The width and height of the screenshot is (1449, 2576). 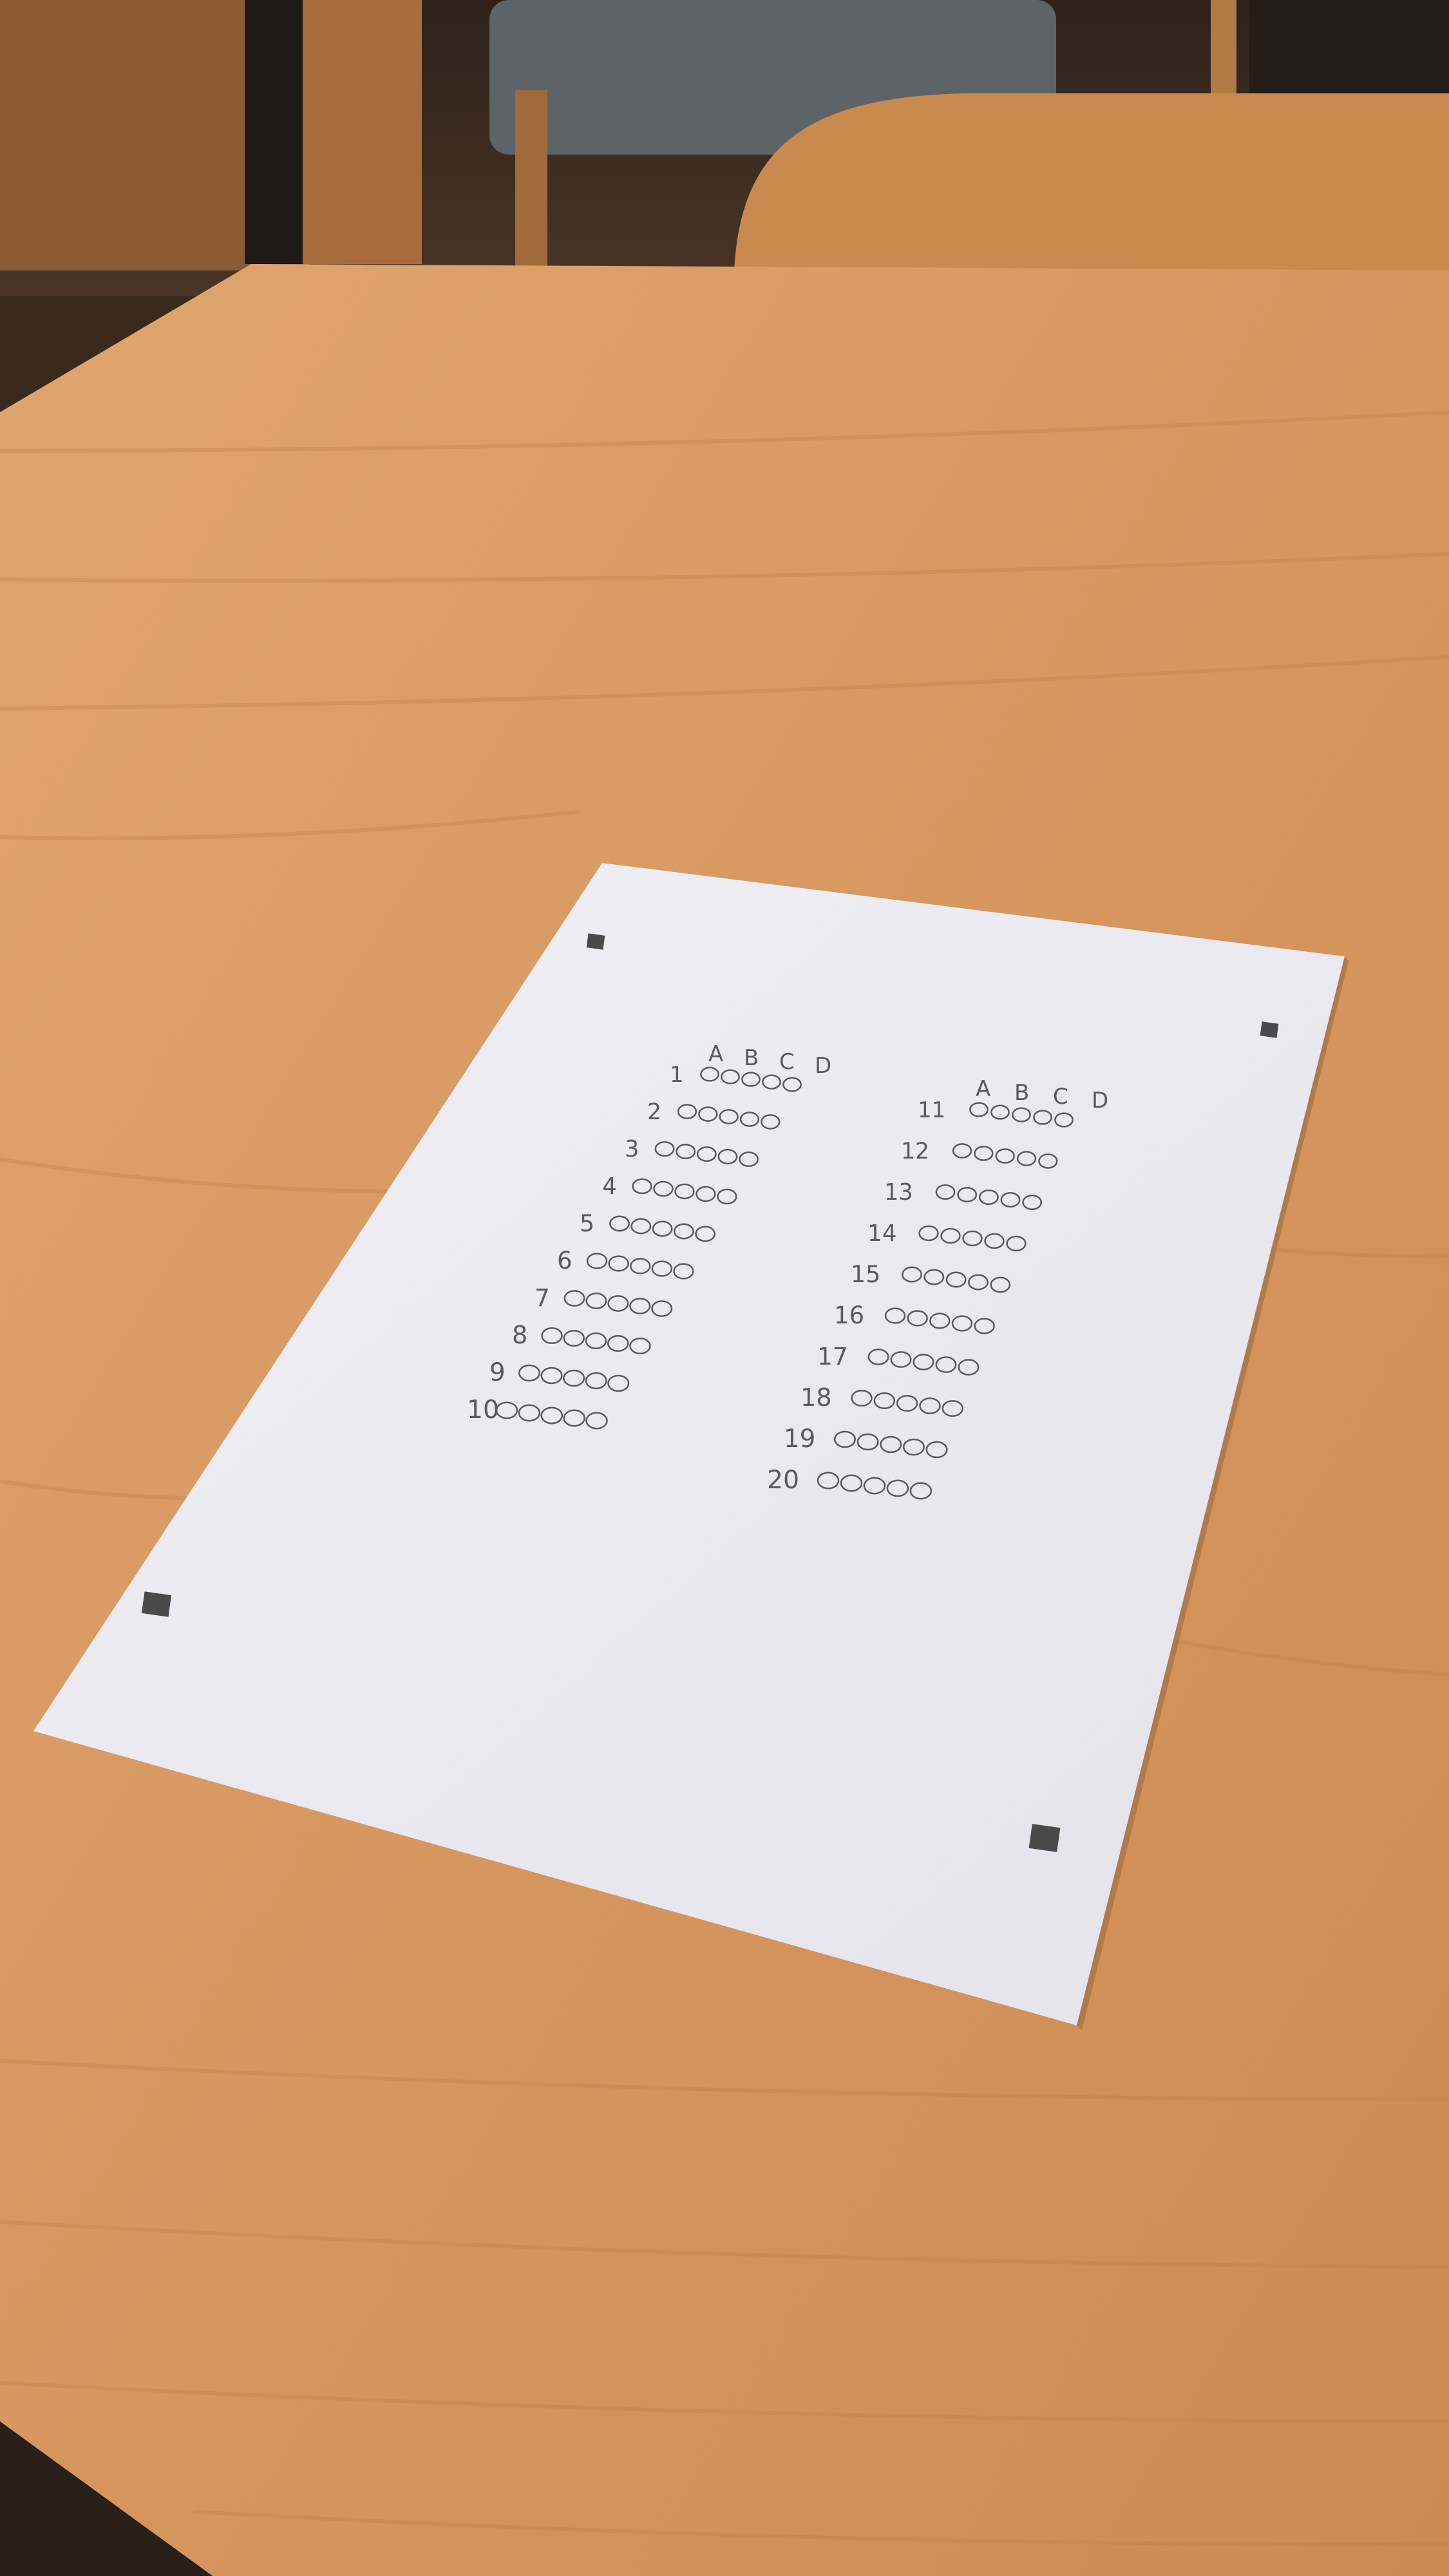 What do you see at coordinates (519, 1335) in the screenshot?
I see `question-number: 8` at bounding box center [519, 1335].